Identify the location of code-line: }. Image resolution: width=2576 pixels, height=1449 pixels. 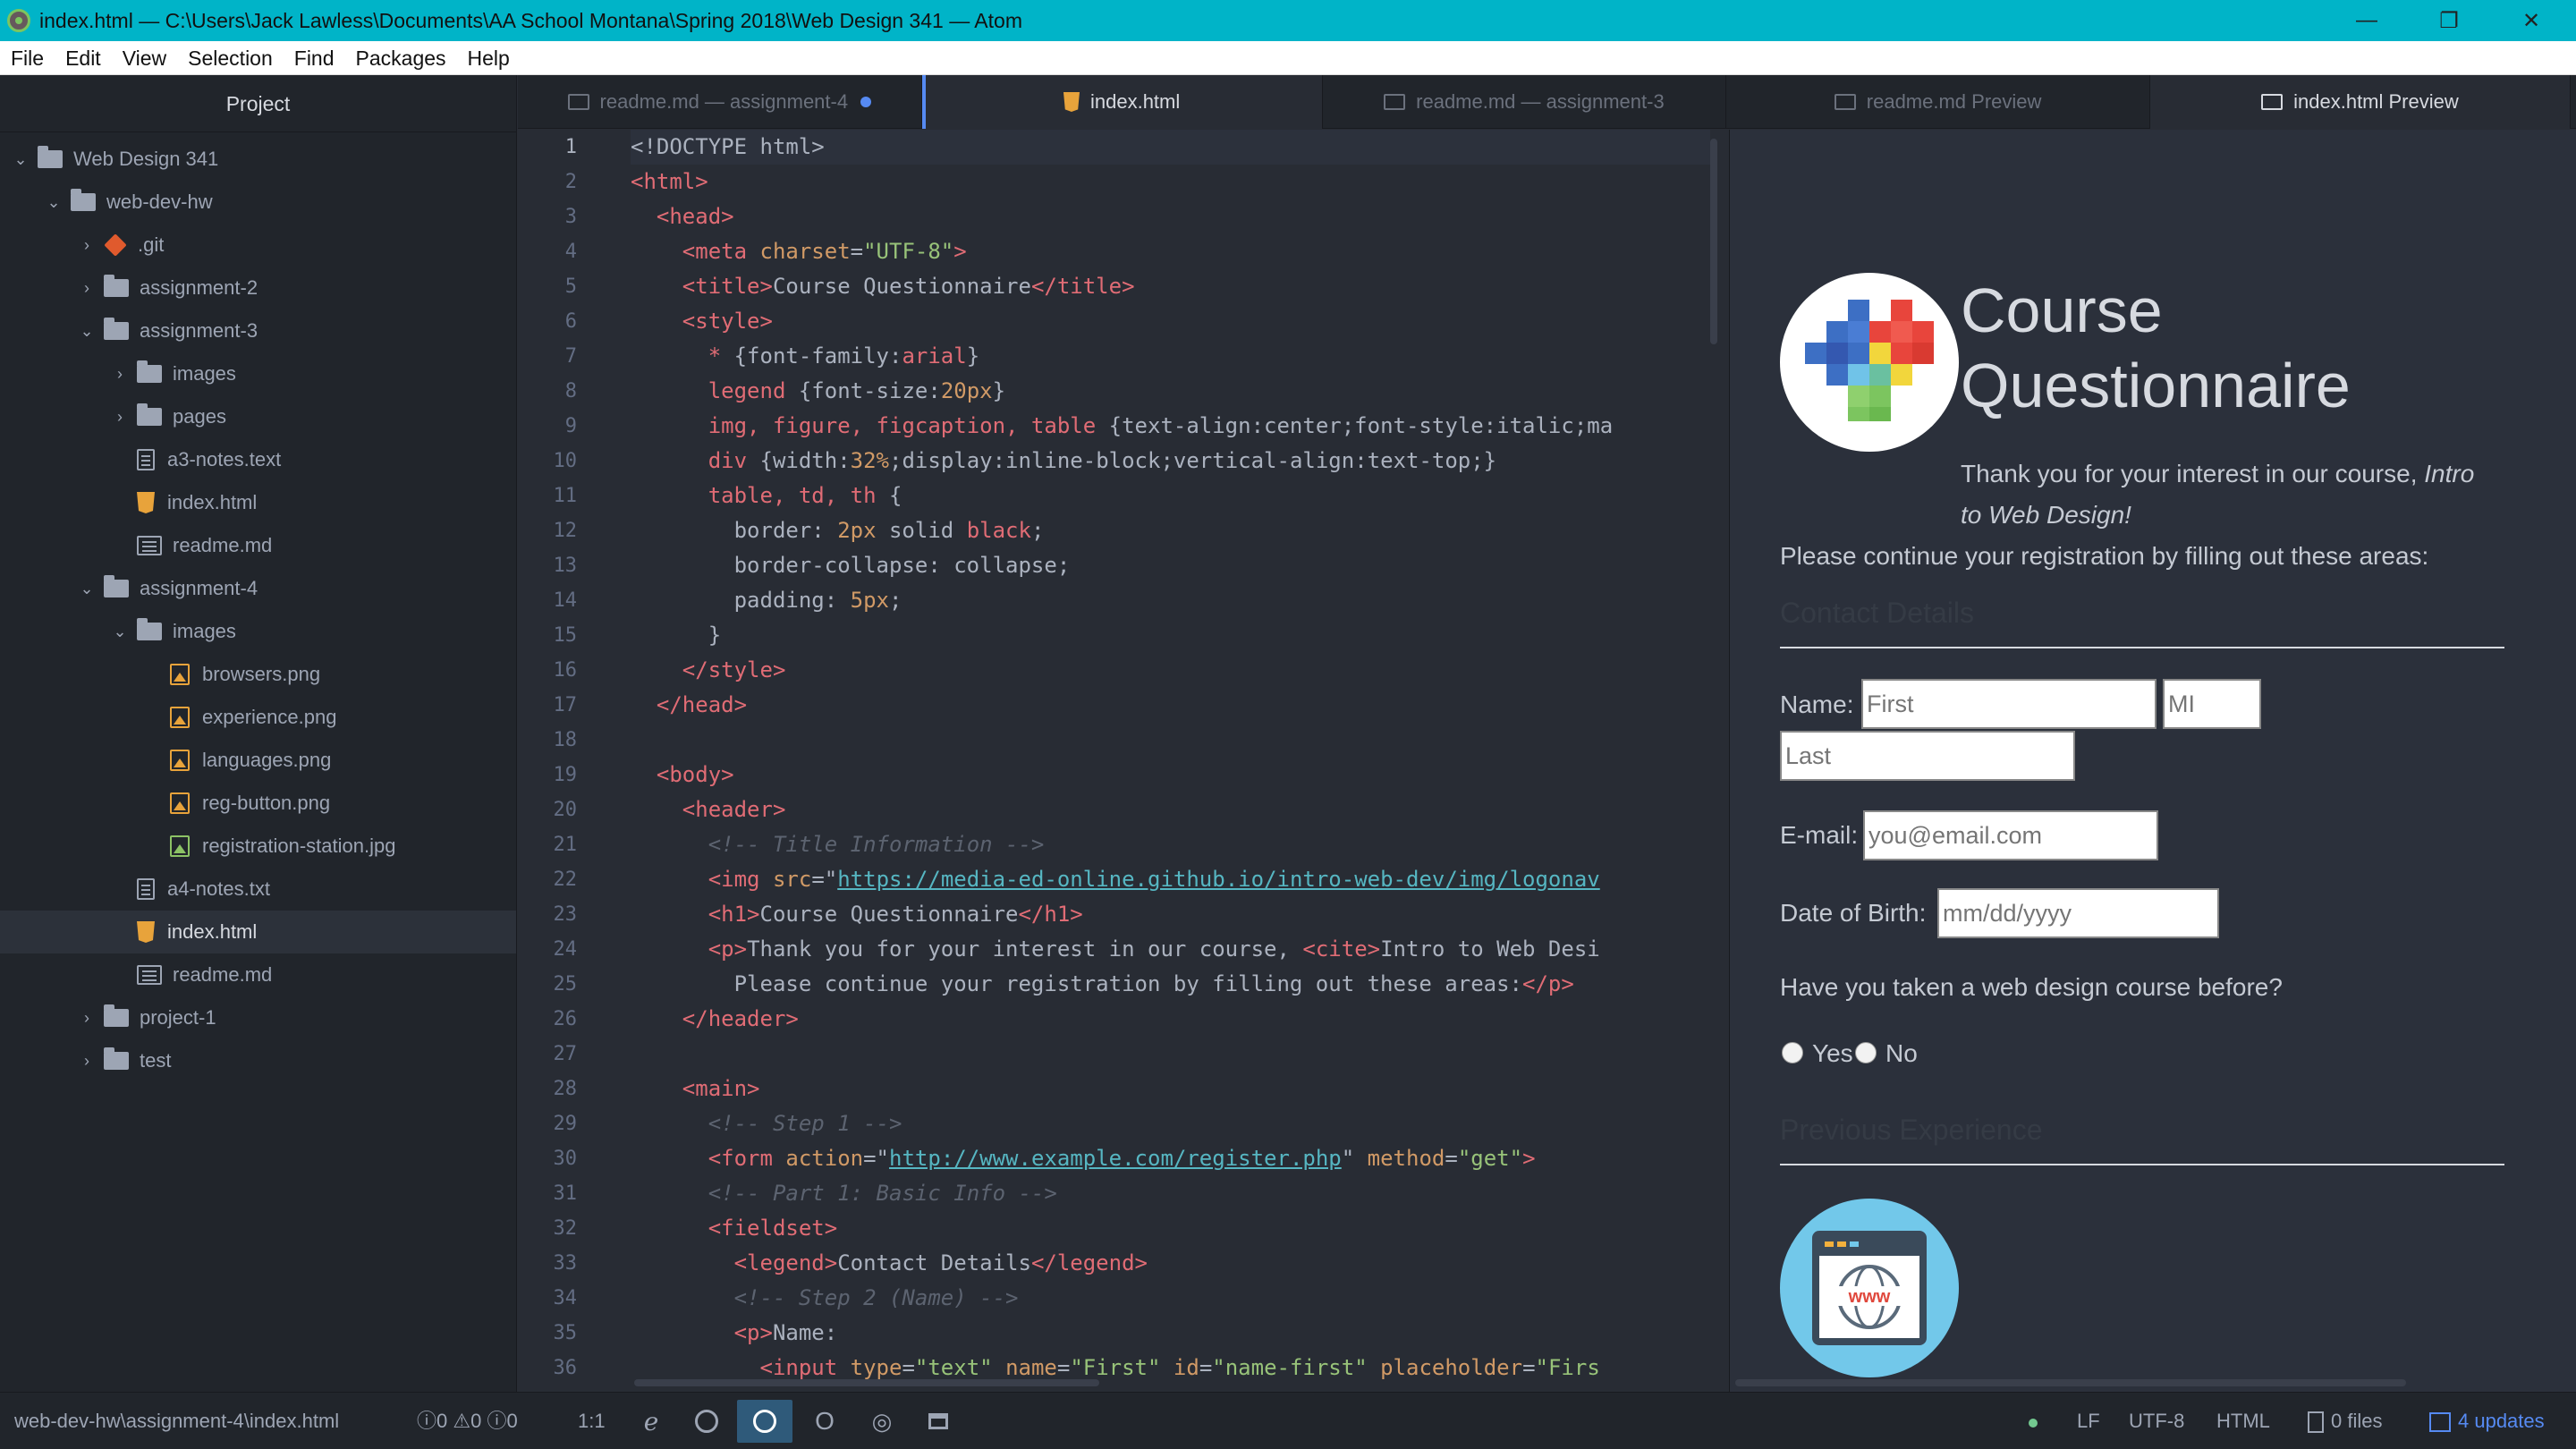
(1170, 635).